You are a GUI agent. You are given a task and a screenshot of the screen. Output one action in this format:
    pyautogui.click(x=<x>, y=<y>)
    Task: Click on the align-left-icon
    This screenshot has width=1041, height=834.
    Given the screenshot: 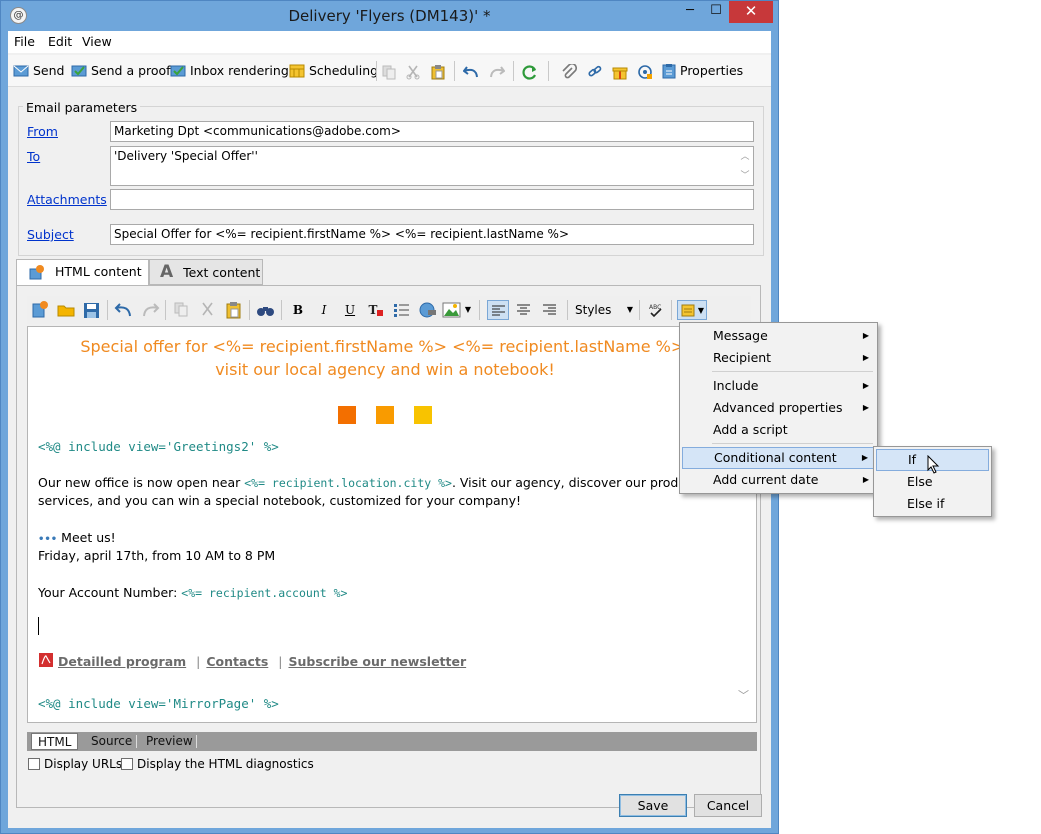 What is the action you would take?
    pyautogui.click(x=498, y=310)
    